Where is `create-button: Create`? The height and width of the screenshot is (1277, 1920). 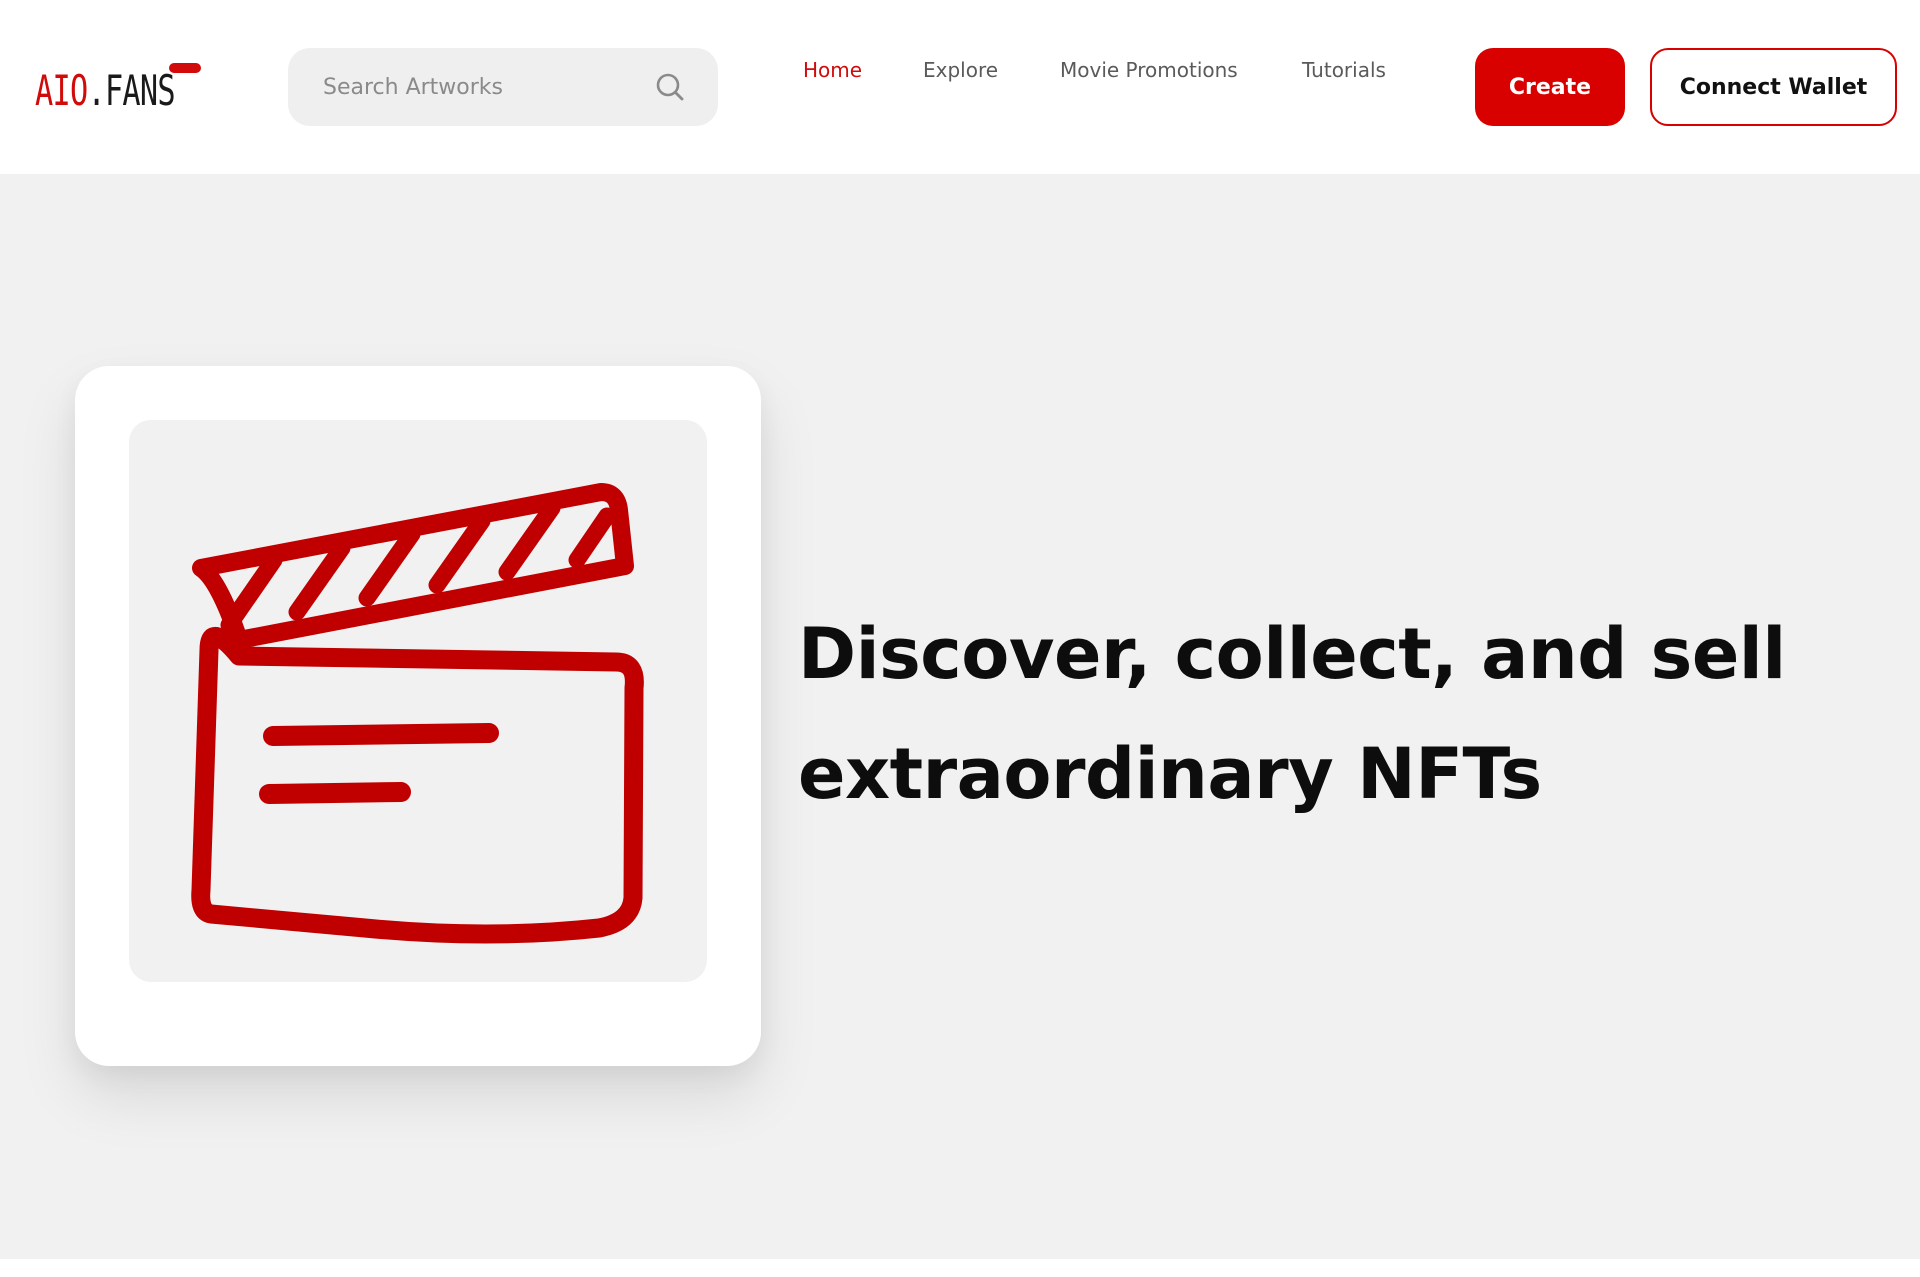 create-button: Create is located at coordinates (1550, 87).